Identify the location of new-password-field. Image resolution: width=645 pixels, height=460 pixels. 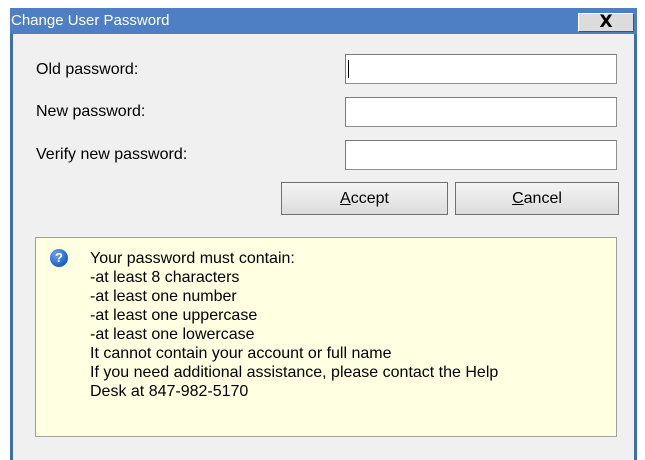
(481, 112).